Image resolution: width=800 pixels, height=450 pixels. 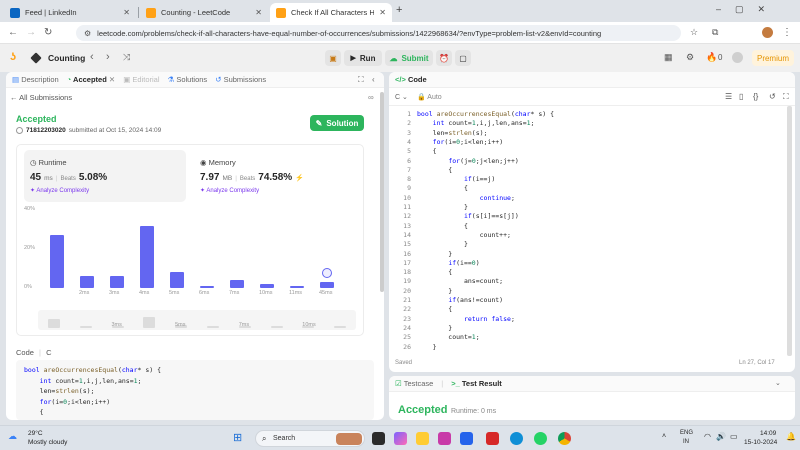 I want to click on browser-menu-icon: ⋮, so click(x=787, y=32).